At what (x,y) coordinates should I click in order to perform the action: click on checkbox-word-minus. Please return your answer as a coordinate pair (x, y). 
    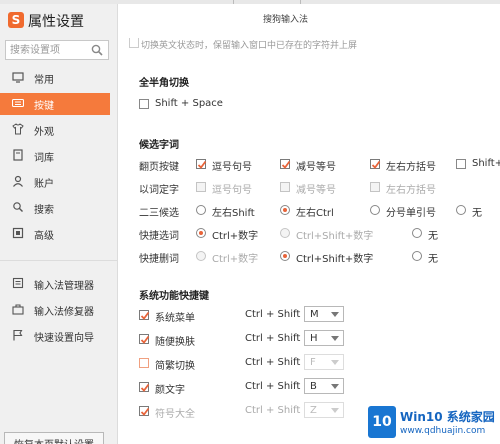
    Looking at the image, I should click on (285, 187).